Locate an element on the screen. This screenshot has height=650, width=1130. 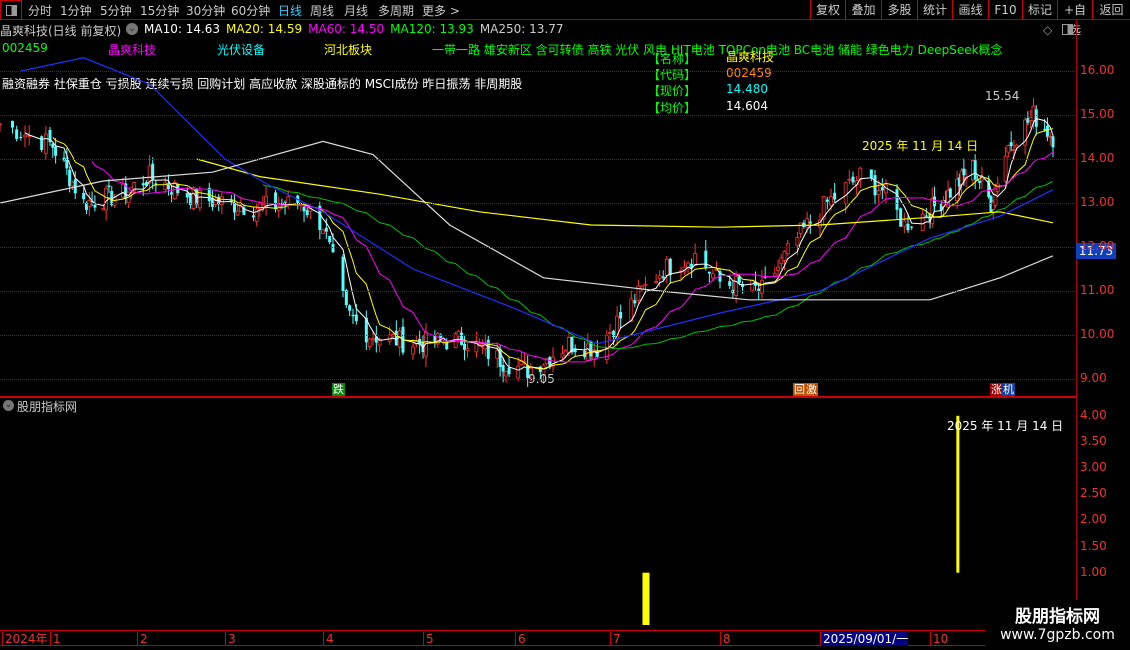
info-name-label: 【名称】 is located at coordinates (672, 59).